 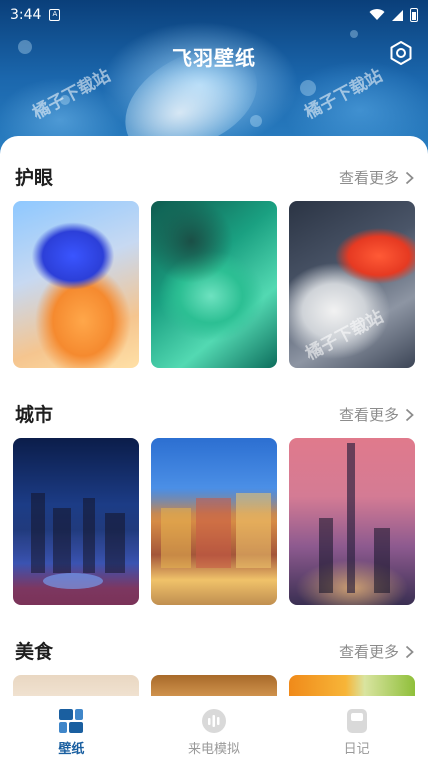 What do you see at coordinates (214, 58) in the screenshot?
I see `app-title: 飞羽壁纸` at bounding box center [214, 58].